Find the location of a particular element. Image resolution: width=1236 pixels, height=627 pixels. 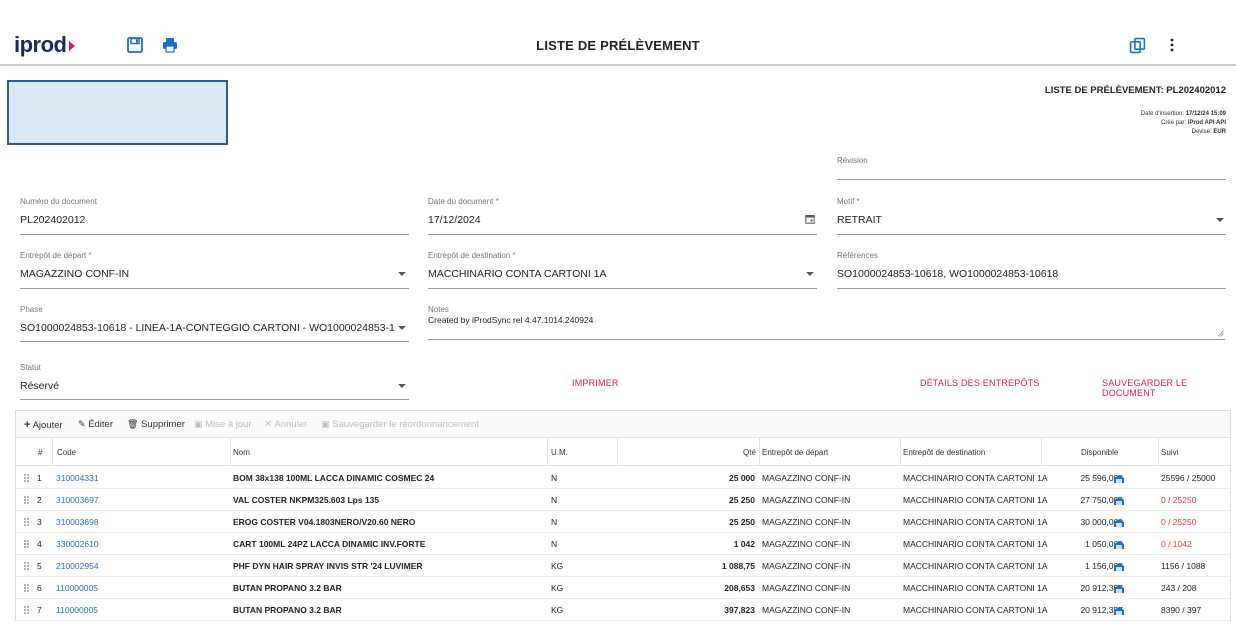

references-label: Références is located at coordinates (857, 255).